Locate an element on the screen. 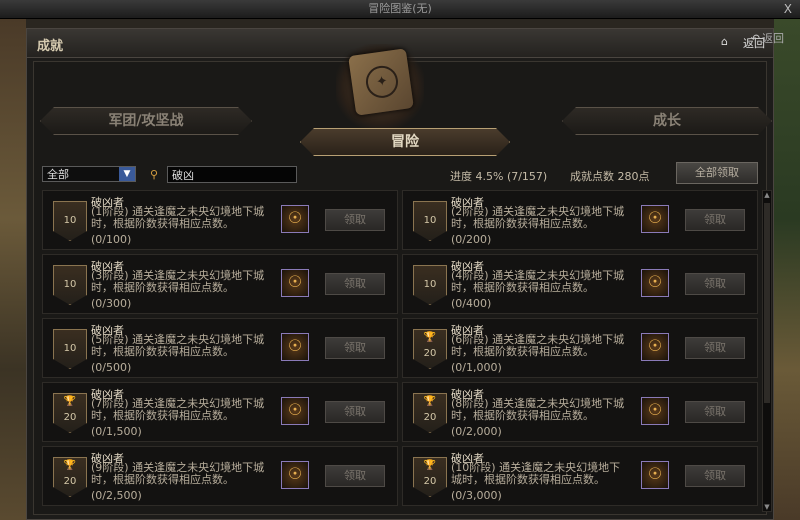 This screenshot has width=800, height=520. search-input is located at coordinates (232, 174).